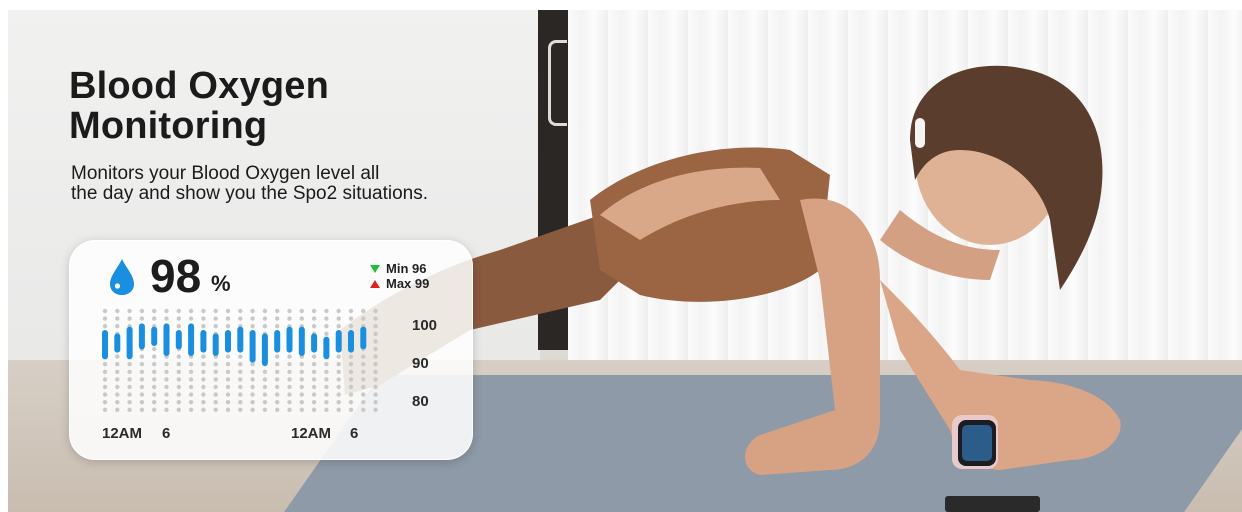 The image size is (1242, 512). I want to click on page-title: Blood Oxygen Monitoring, so click(199, 106).